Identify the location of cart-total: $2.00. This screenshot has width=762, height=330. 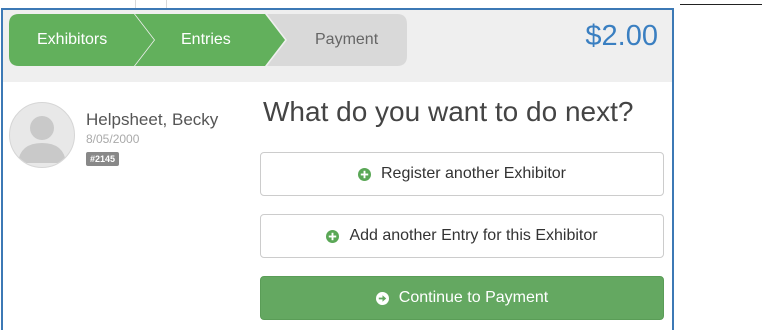
(621, 36).